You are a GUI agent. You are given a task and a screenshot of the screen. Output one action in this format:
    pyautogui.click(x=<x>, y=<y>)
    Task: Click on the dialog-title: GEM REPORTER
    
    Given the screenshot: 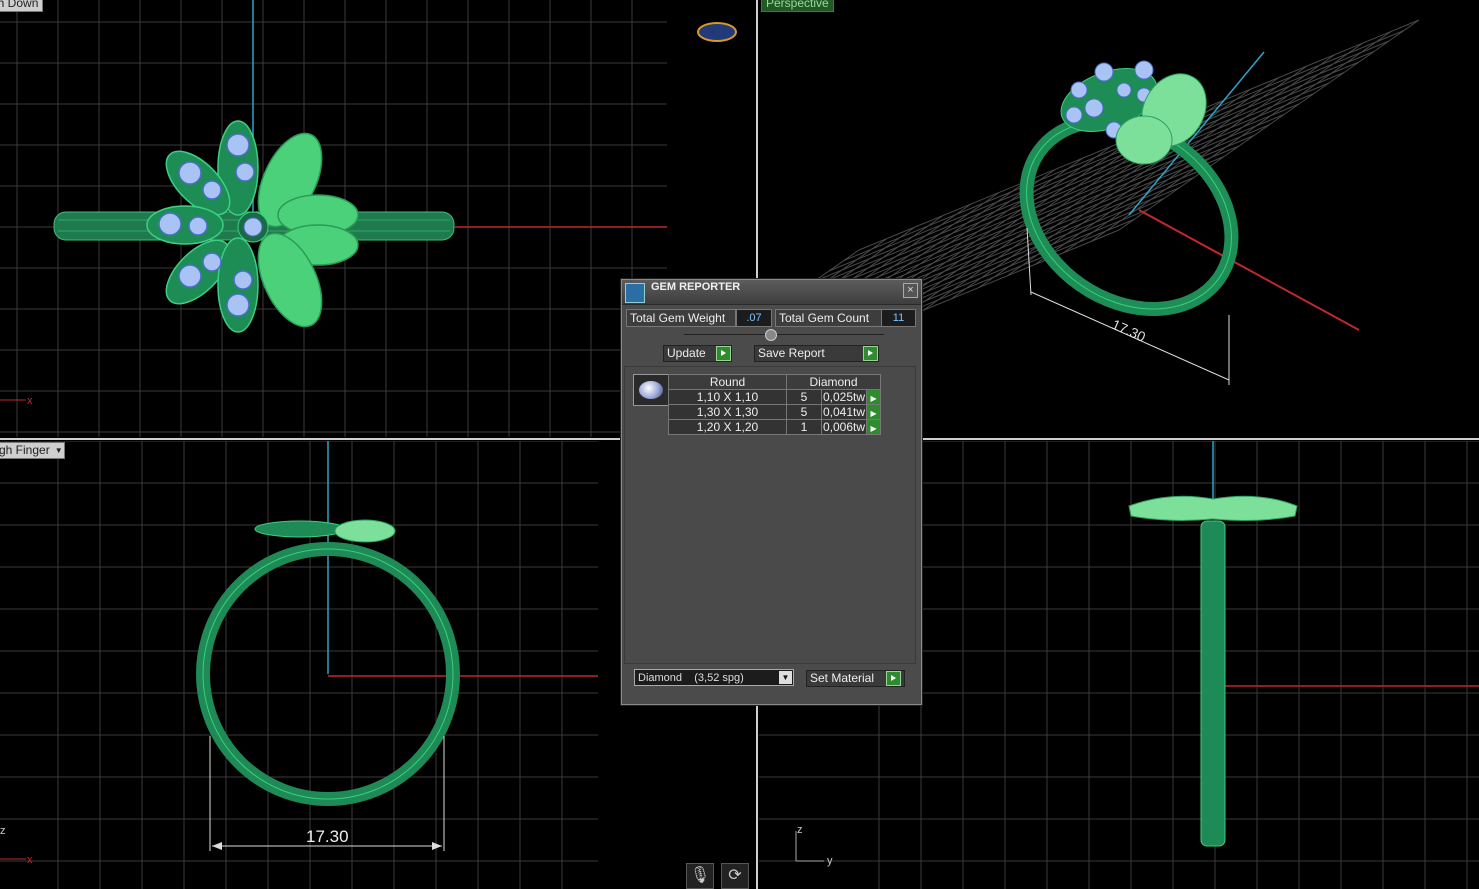 What is the action you would take?
    pyautogui.click(x=696, y=287)
    